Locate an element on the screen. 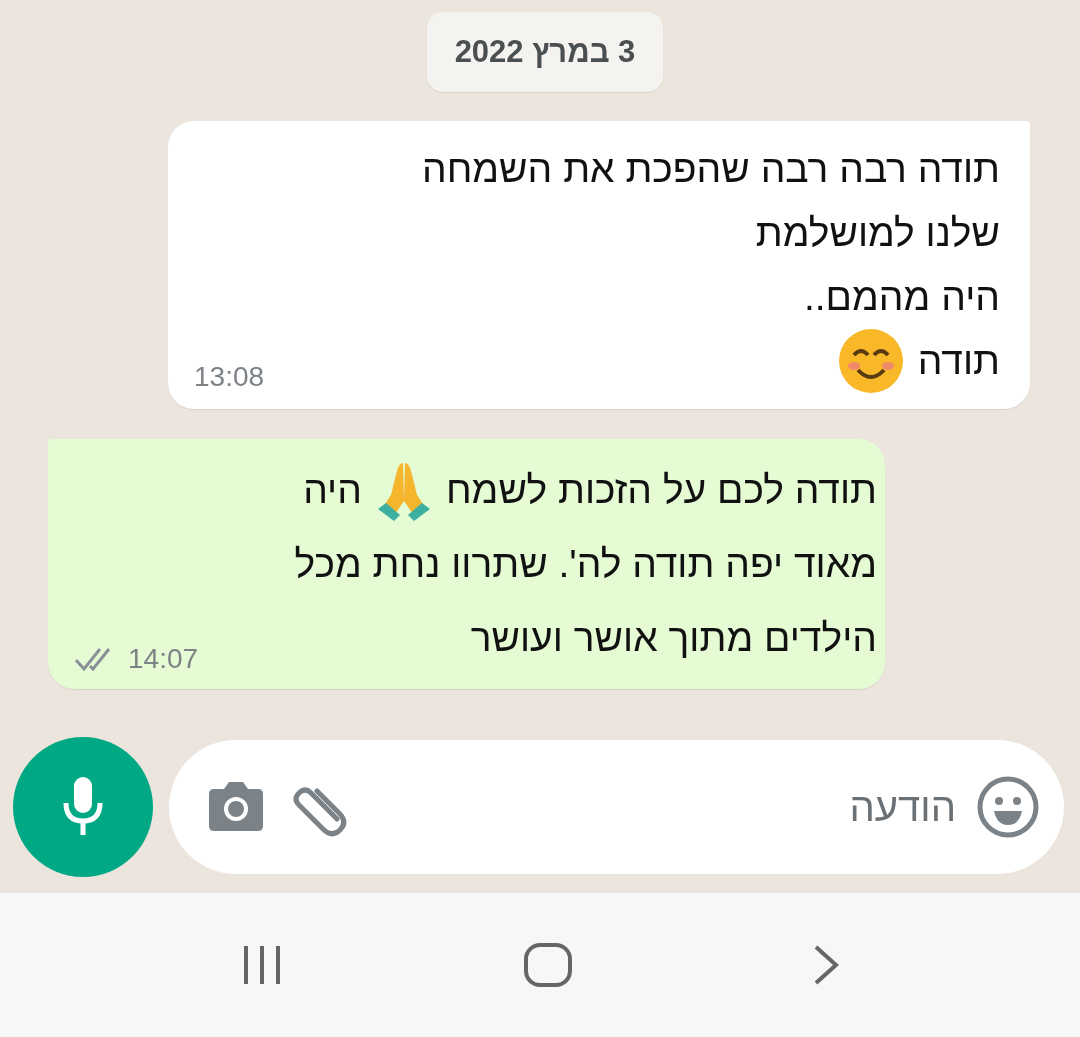  message-input: הודעה is located at coordinates (663, 807).